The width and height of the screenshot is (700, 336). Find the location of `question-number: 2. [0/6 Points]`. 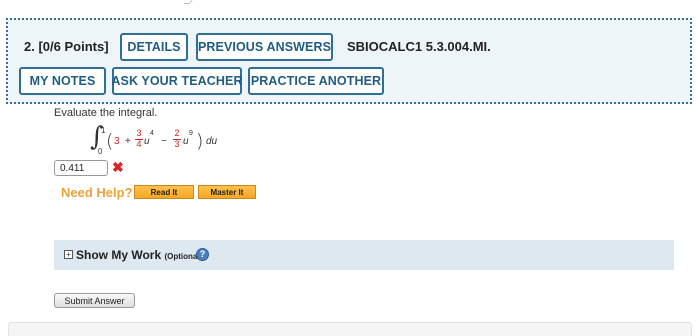

question-number: 2. [0/6 Points] is located at coordinates (66, 46).